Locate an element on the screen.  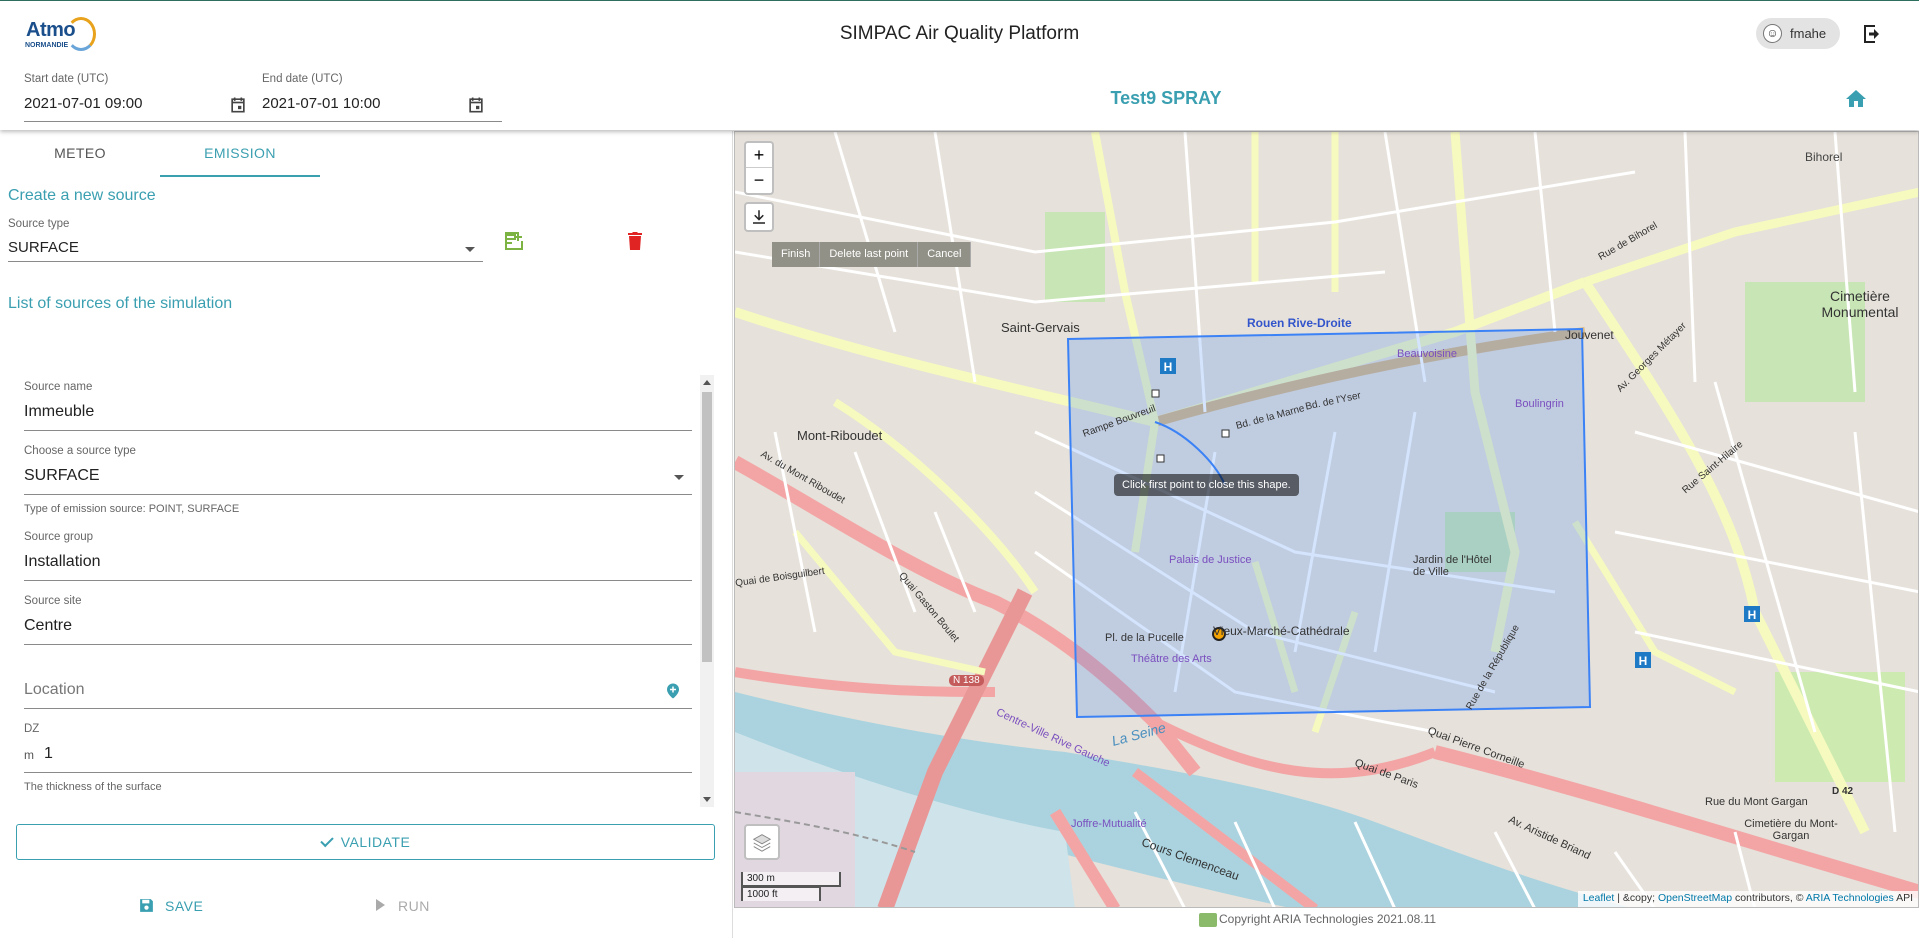
map-scale: 300 m 1000 ft is located at coordinates (791, 886).